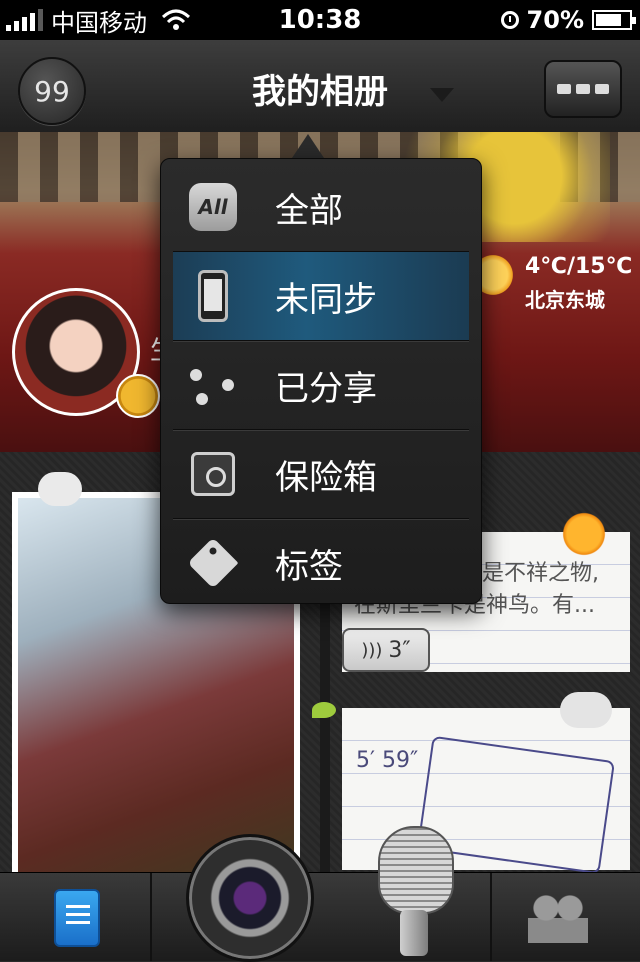  What do you see at coordinates (579, 266) in the screenshot?
I see `weather-temperature: 4℃/15℃` at bounding box center [579, 266].